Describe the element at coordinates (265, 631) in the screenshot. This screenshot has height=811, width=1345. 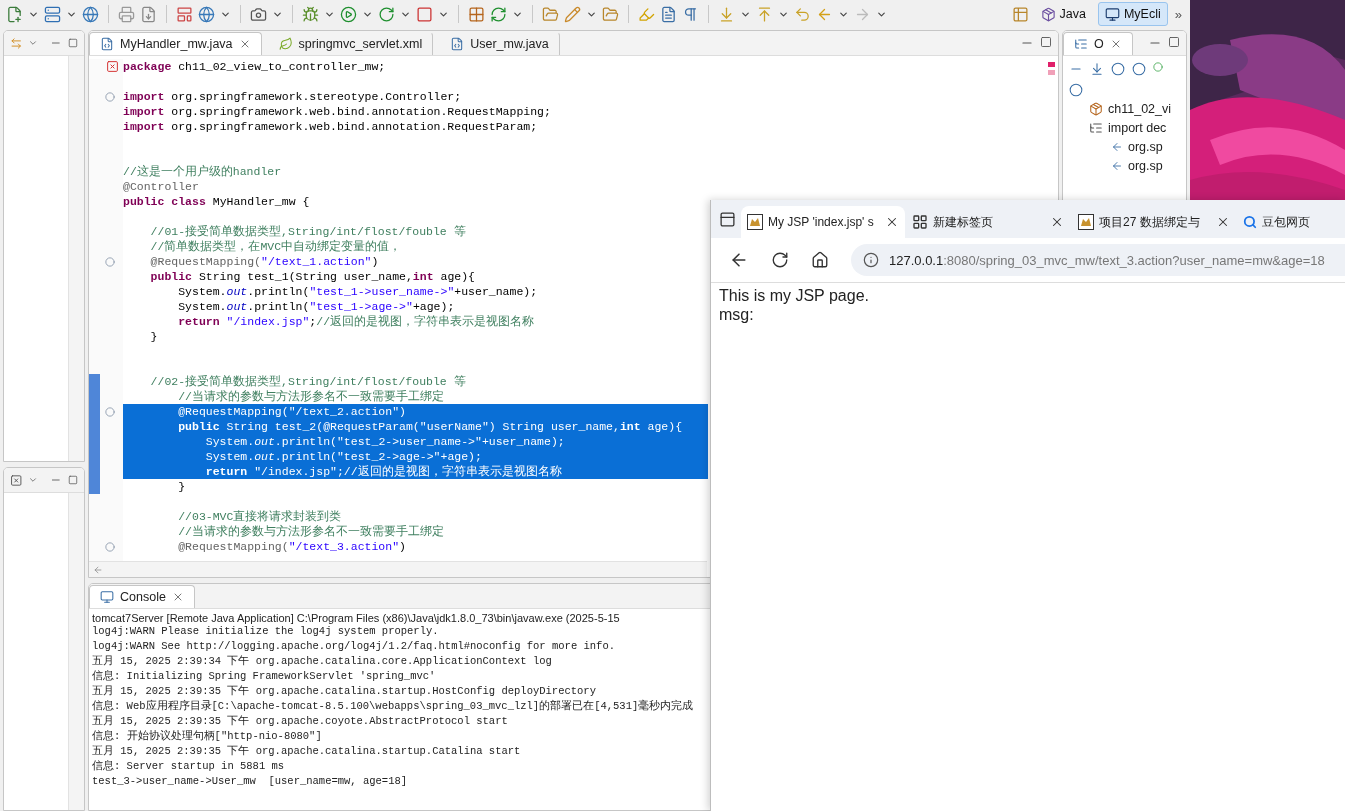
I see `console-line: log4j:WARN Please initialize the log4j system properly.` at that location.